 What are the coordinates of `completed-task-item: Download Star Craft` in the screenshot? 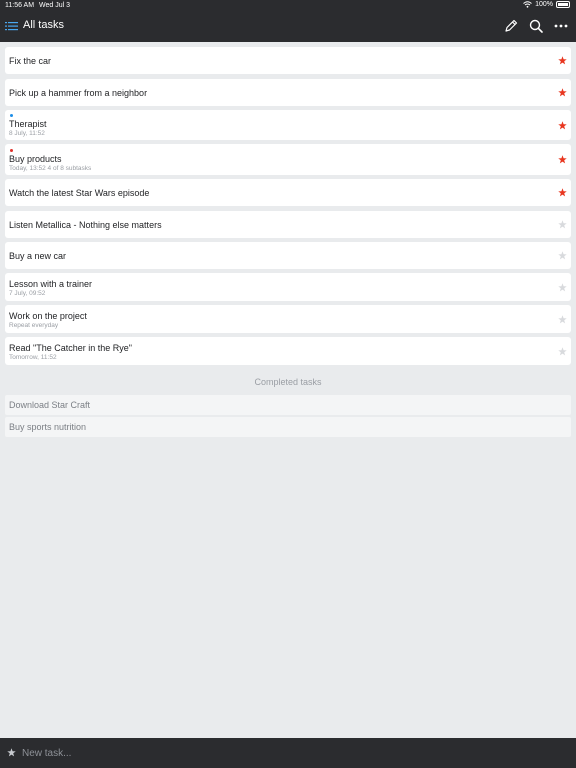 It's located at (288, 405).